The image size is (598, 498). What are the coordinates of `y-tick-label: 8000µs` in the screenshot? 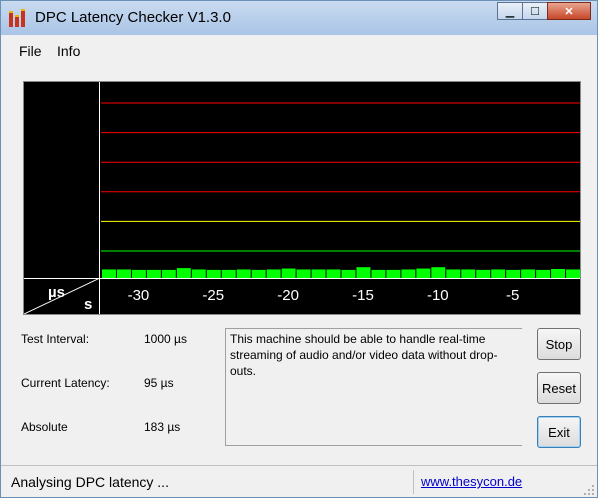 It's located at (69, 140).